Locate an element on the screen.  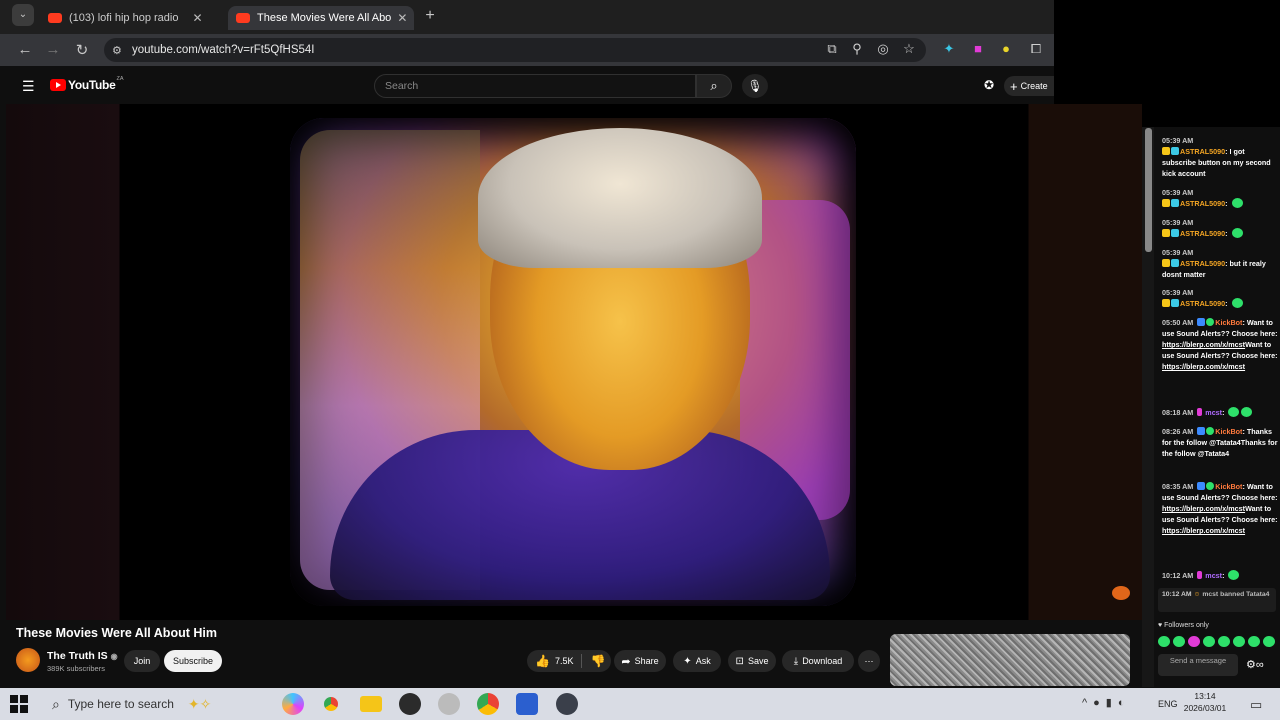
extension-translate-icon: ✦ is located at coordinates (949, 49).